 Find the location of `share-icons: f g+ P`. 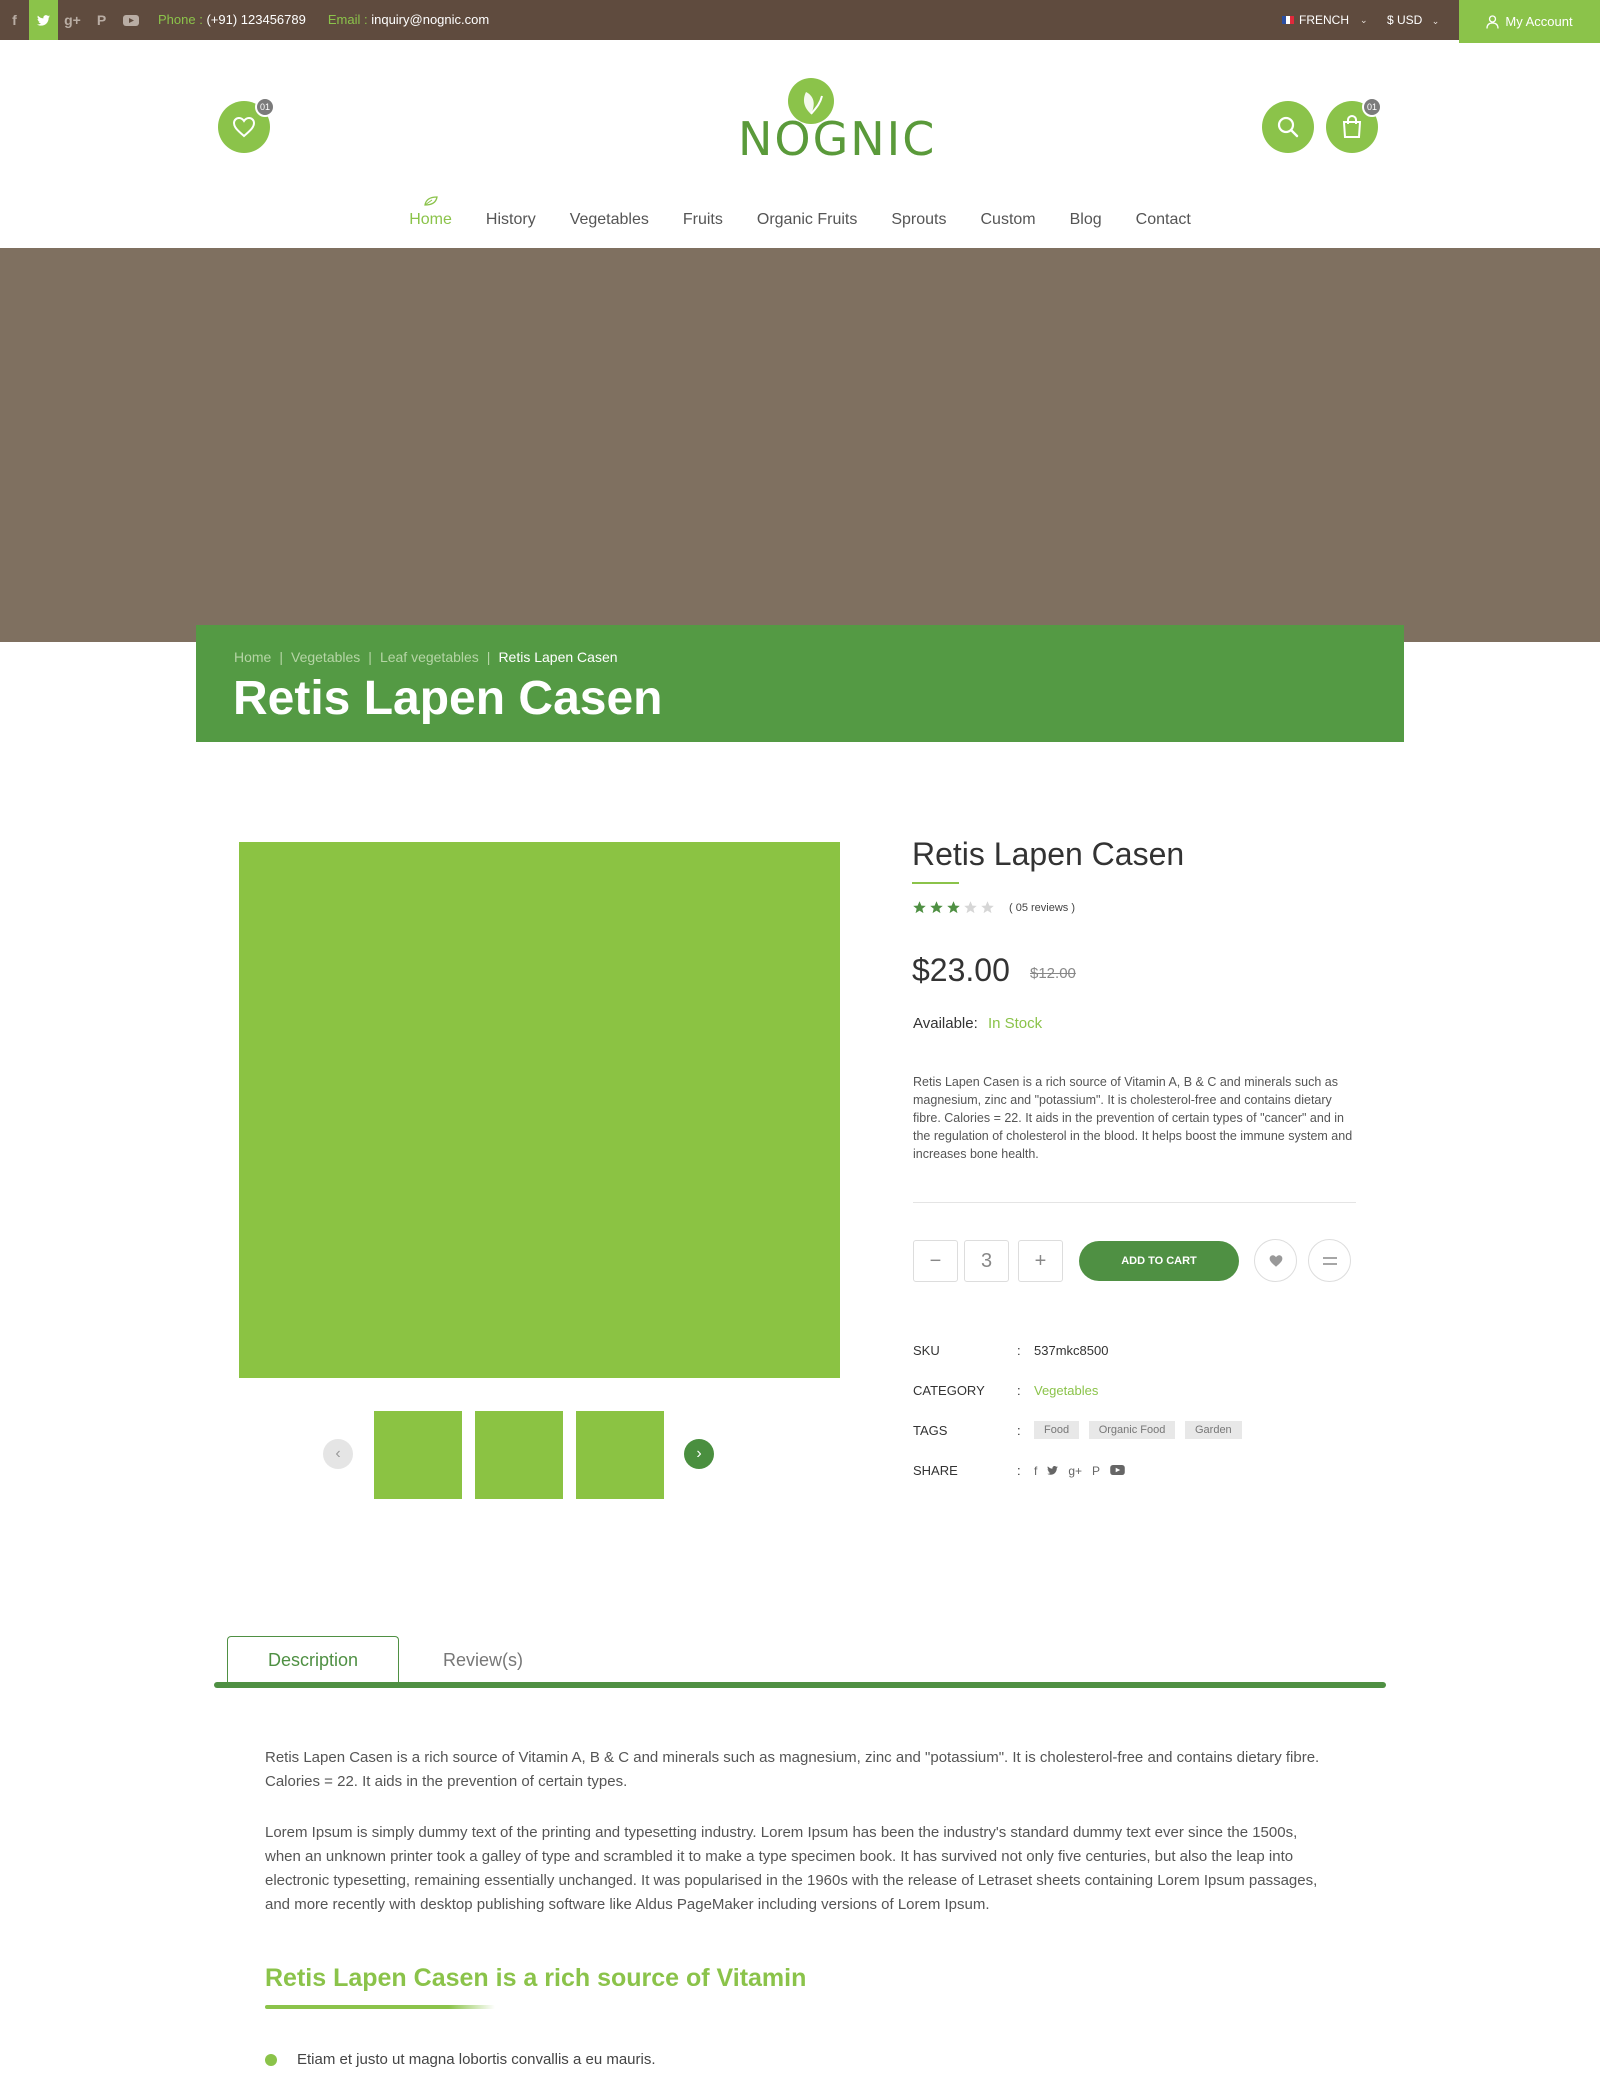

share-icons: f g+ P is located at coordinates (1079, 1471).